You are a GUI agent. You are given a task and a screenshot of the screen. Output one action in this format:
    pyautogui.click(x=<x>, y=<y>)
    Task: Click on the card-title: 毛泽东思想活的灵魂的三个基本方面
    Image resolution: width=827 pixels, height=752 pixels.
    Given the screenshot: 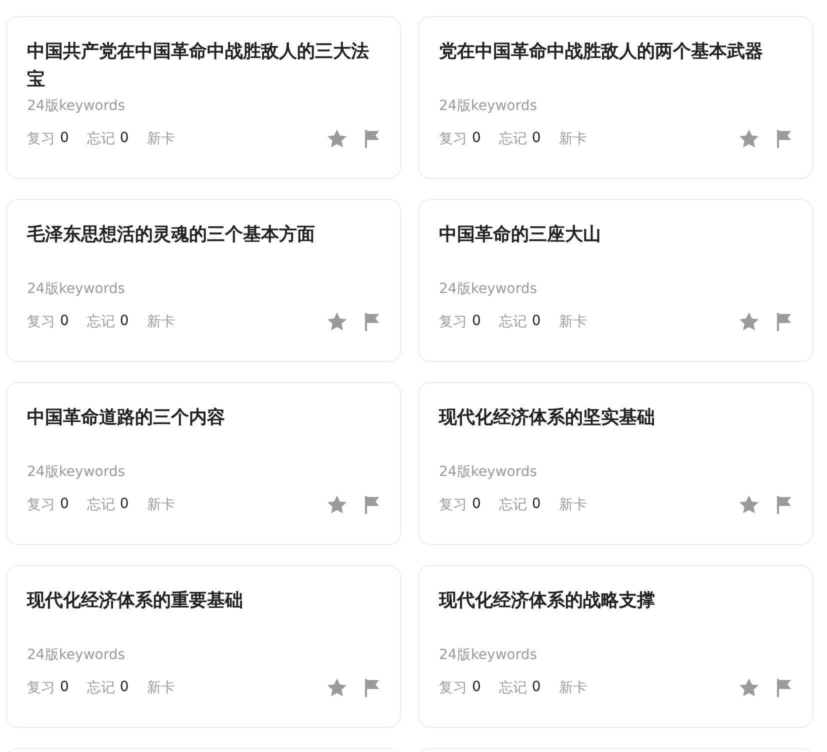 What is the action you would take?
    pyautogui.click(x=171, y=235)
    